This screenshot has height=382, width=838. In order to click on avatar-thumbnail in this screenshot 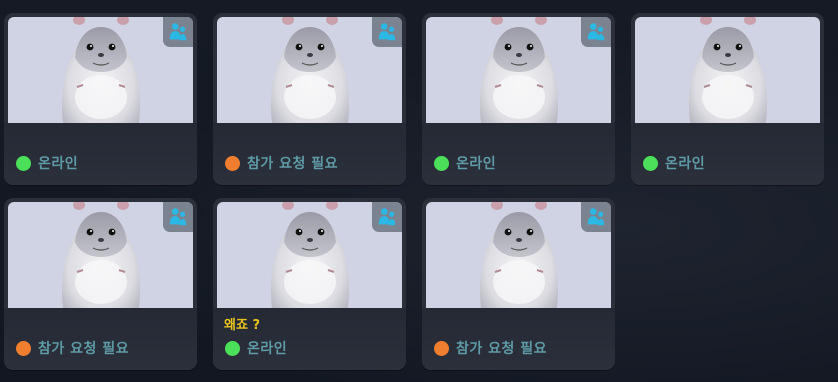, I will do `click(727, 70)`.